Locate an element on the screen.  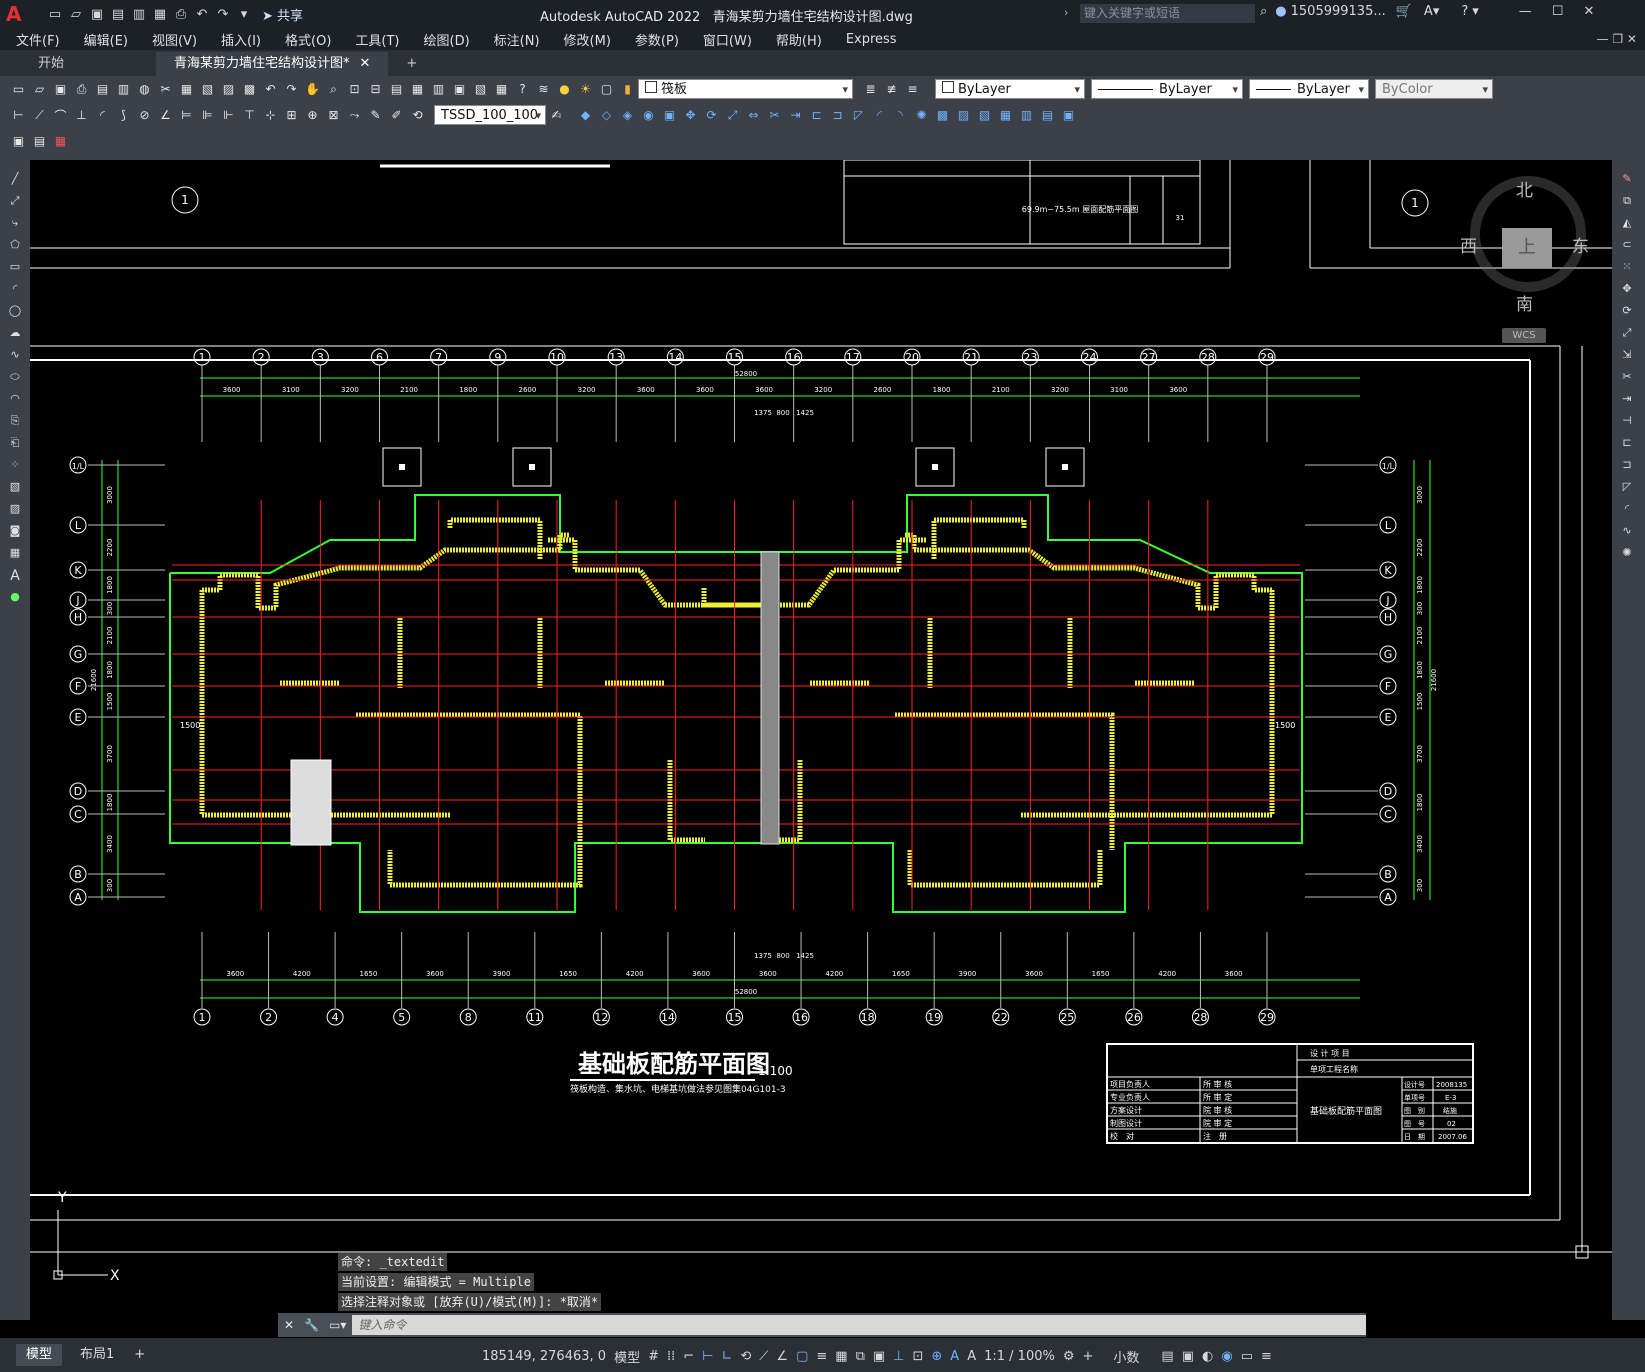
menu-edit: 编辑(E) is located at coordinates (106, 39).